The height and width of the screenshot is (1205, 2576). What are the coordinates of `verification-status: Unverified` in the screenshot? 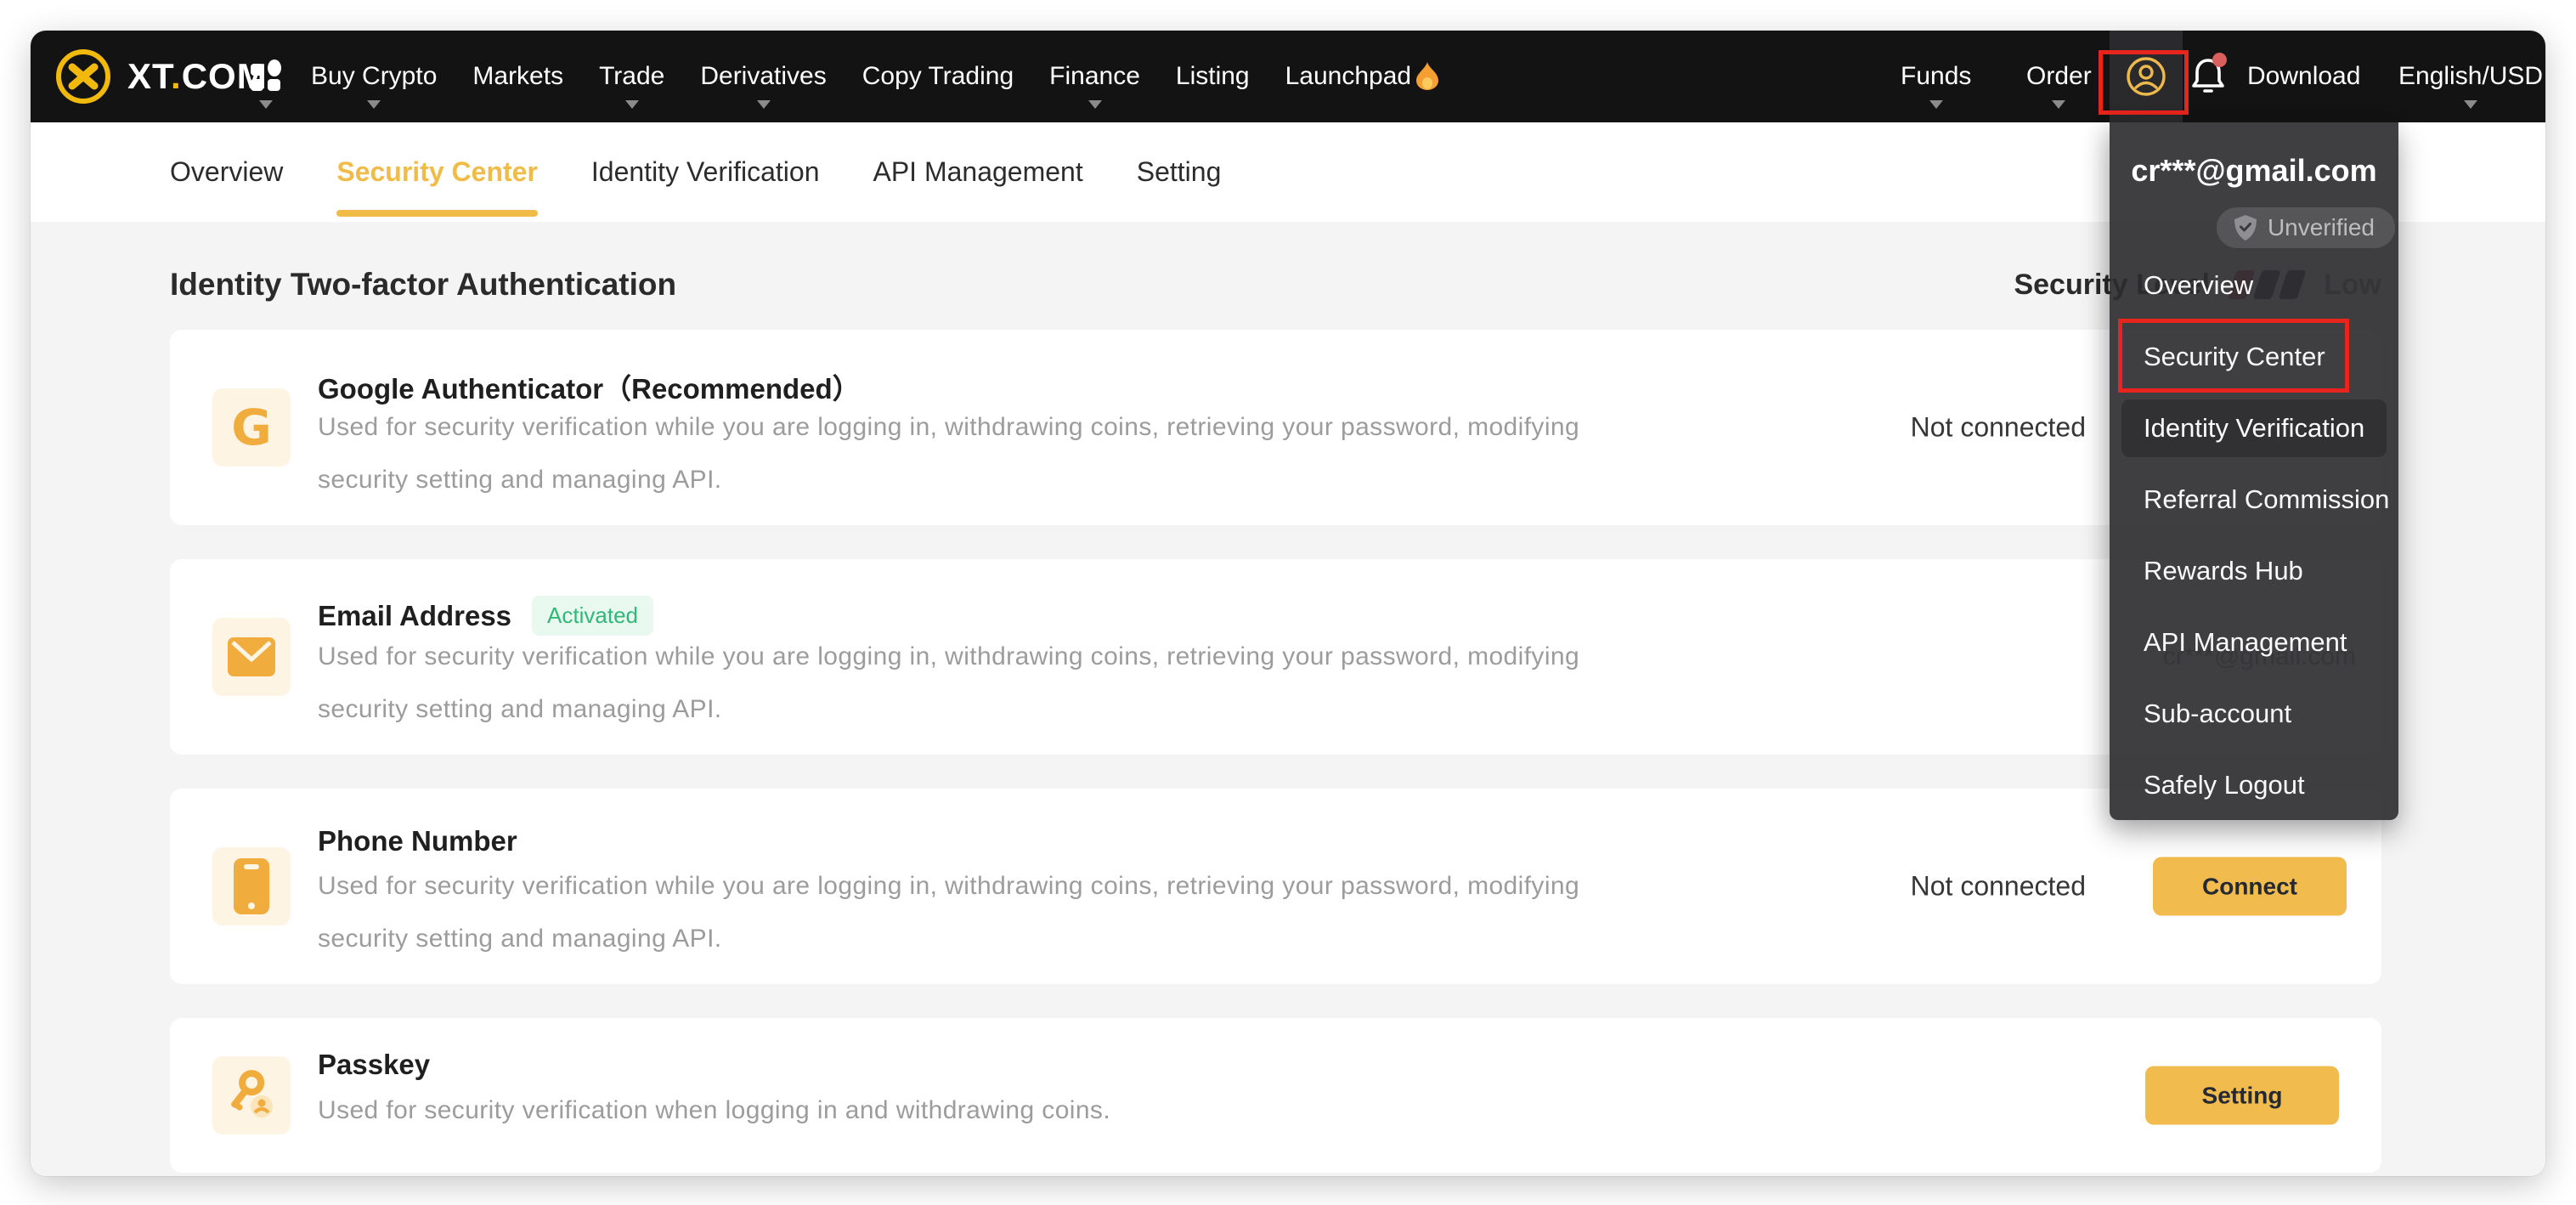 It's located at (2321, 227).